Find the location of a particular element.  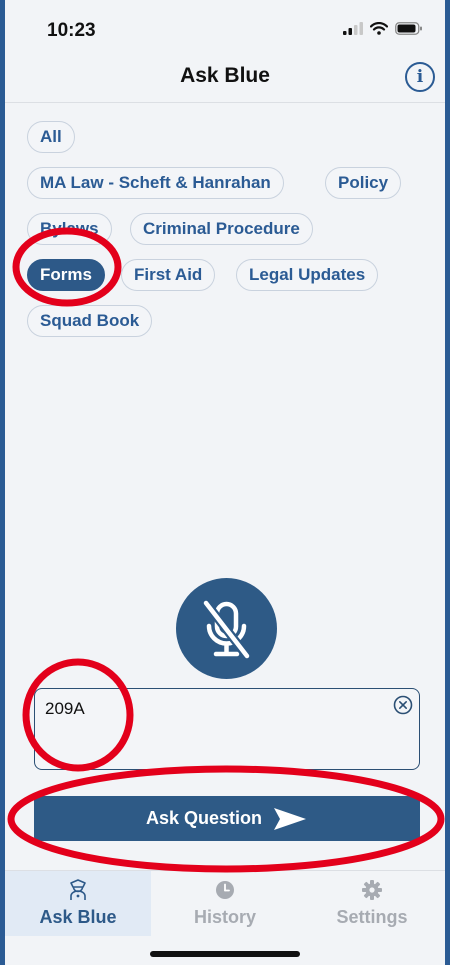

status-icons is located at coordinates (383, 28).